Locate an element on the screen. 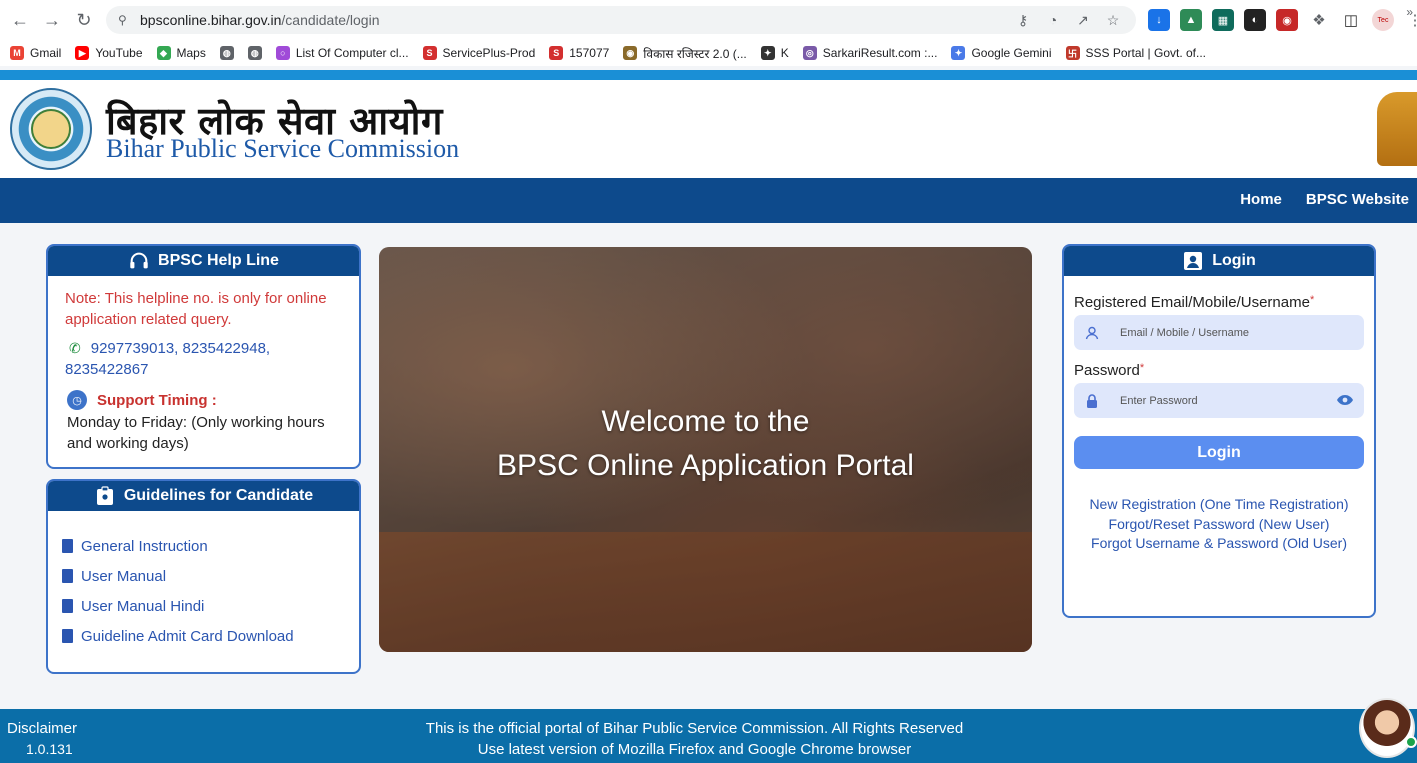 The image size is (1417, 763). guideline-user-manual: User Manual is located at coordinates (210, 576).